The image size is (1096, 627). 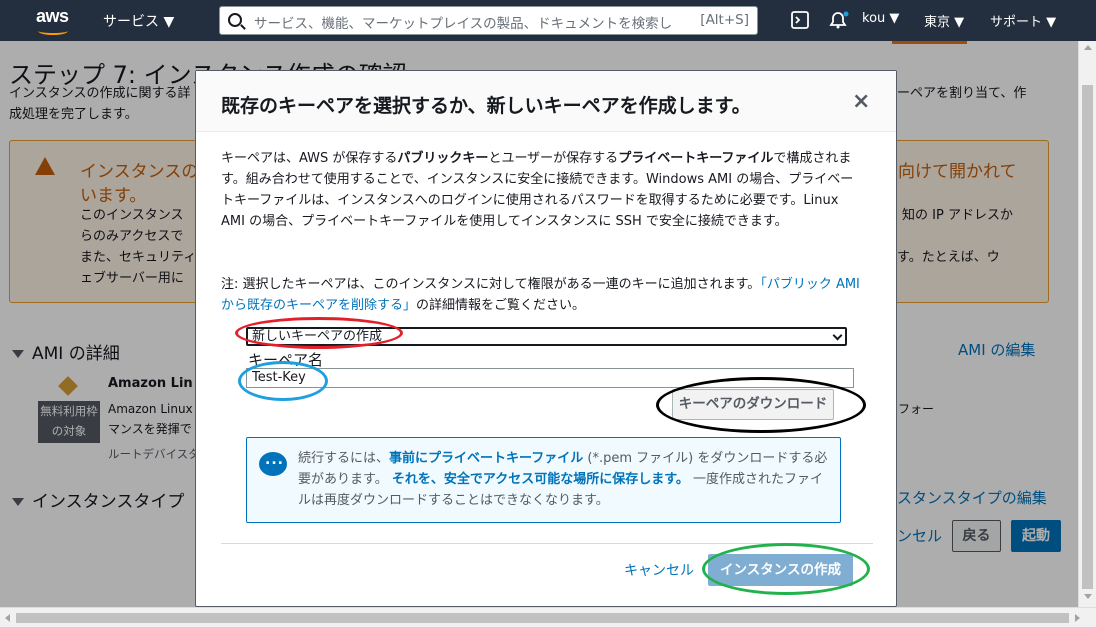 I want to click on aws-logo-text: aws, so click(x=52, y=16).